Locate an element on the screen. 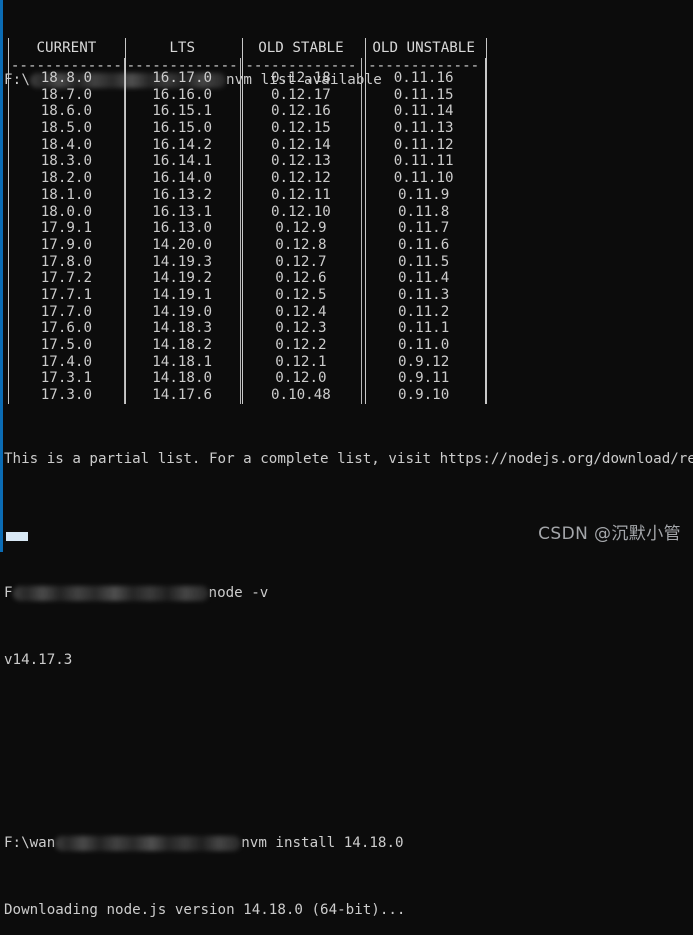 The width and height of the screenshot is (693, 935). version-cell-old-unstable: 0.11.12 is located at coordinates (423, 144).